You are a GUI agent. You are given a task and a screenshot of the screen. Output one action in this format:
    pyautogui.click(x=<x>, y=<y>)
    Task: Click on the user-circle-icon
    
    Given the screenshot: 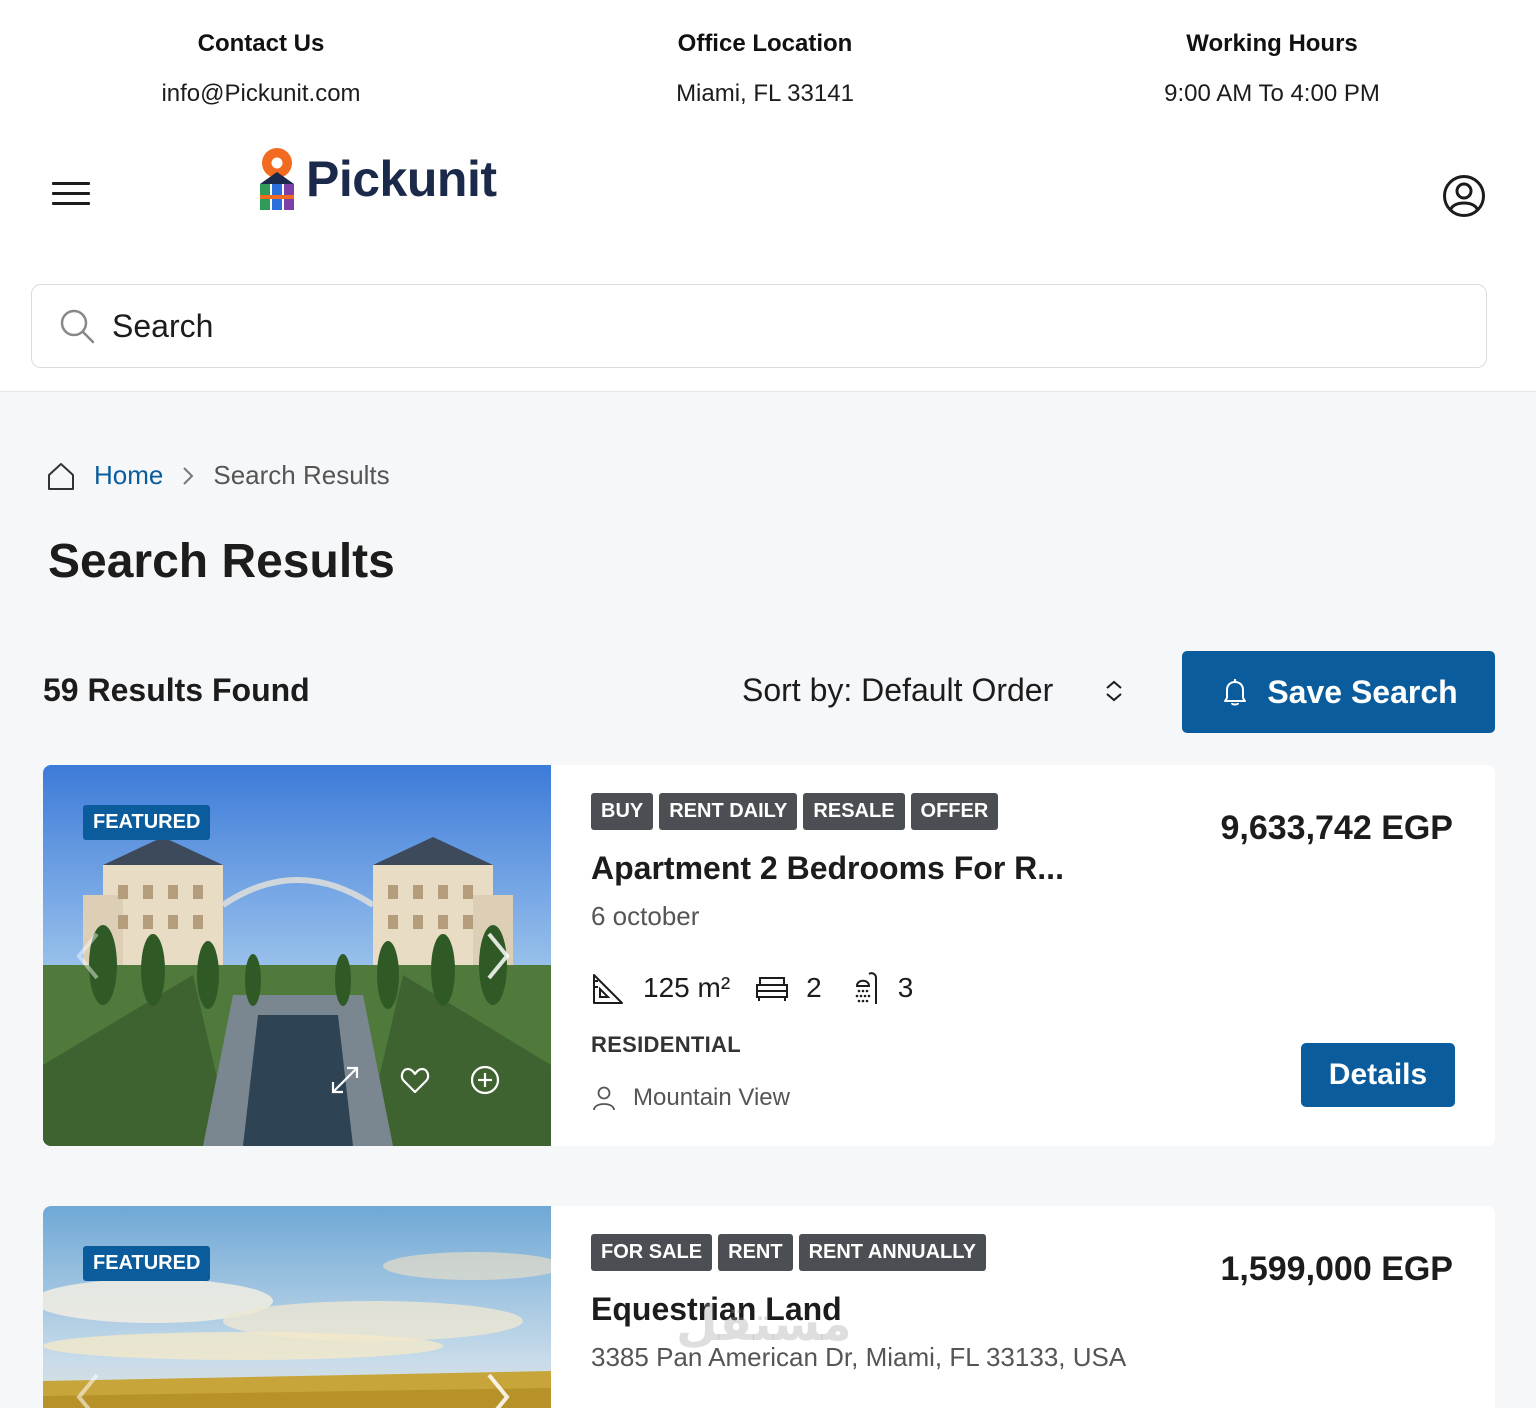 What is the action you would take?
    pyautogui.click(x=1464, y=196)
    